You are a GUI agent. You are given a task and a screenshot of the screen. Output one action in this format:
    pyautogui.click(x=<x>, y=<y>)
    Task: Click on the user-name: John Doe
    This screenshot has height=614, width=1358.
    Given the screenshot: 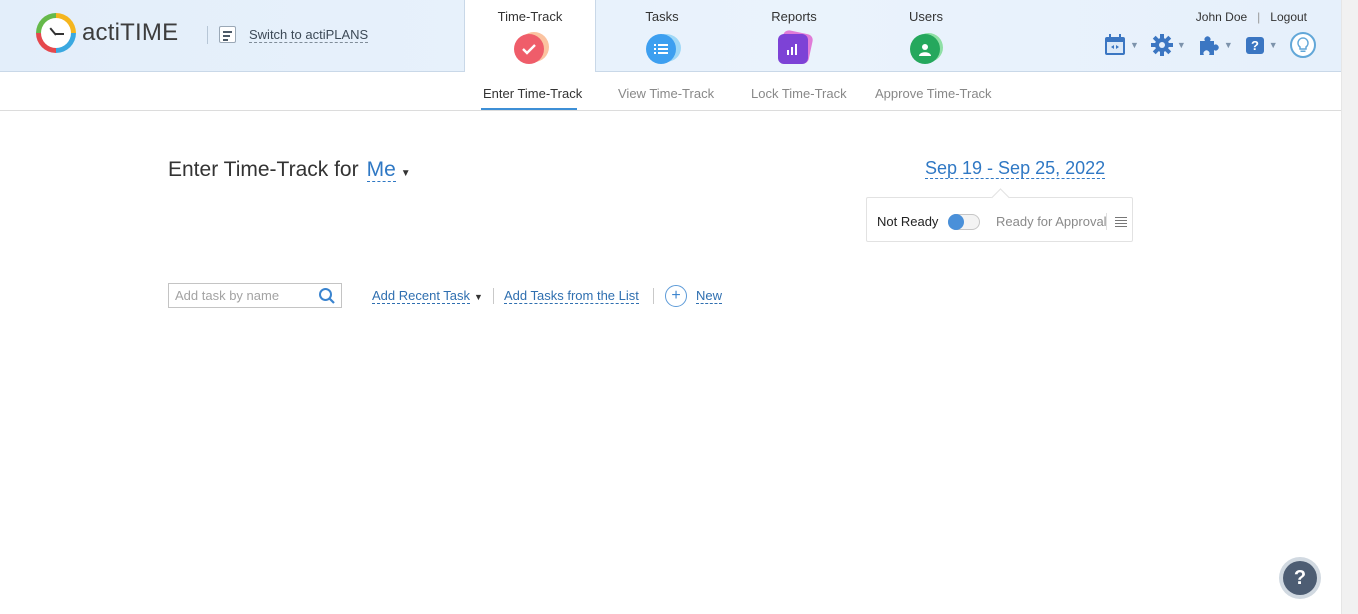 What is the action you would take?
    pyautogui.click(x=1221, y=17)
    